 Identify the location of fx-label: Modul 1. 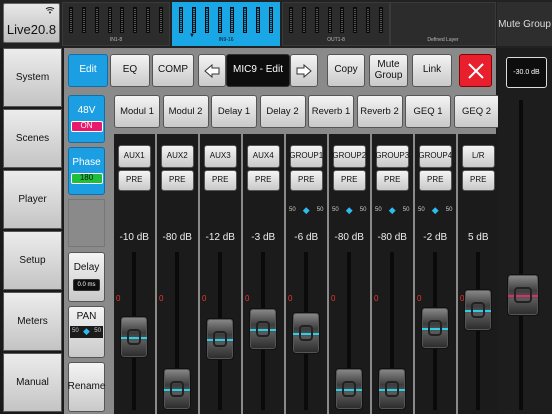
(137, 111).